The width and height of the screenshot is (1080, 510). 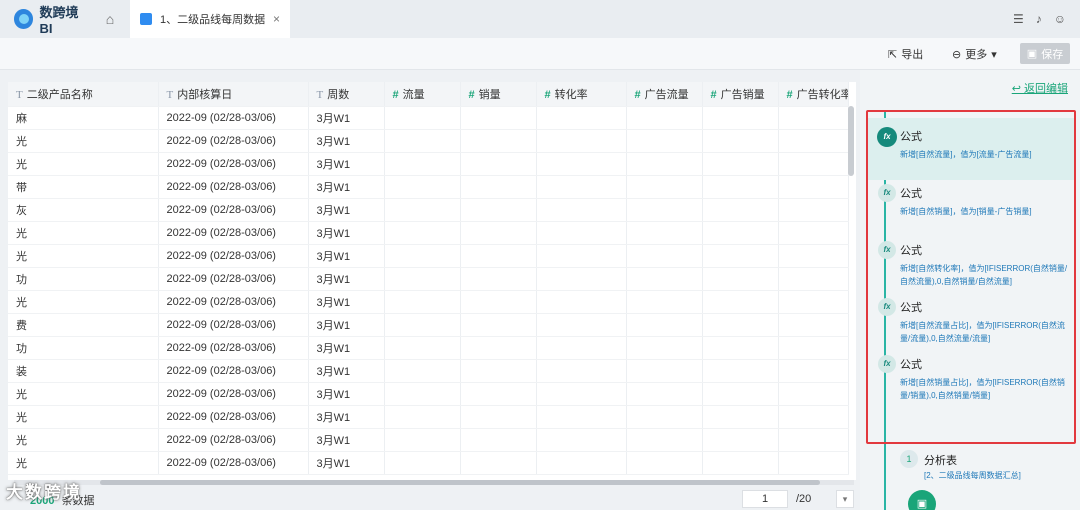 What do you see at coordinates (547, 94) in the screenshot?
I see `number-type-icon: #` at bounding box center [547, 94].